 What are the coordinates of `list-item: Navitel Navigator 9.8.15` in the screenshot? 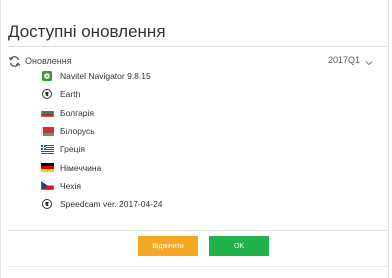 It's located at (101, 76).